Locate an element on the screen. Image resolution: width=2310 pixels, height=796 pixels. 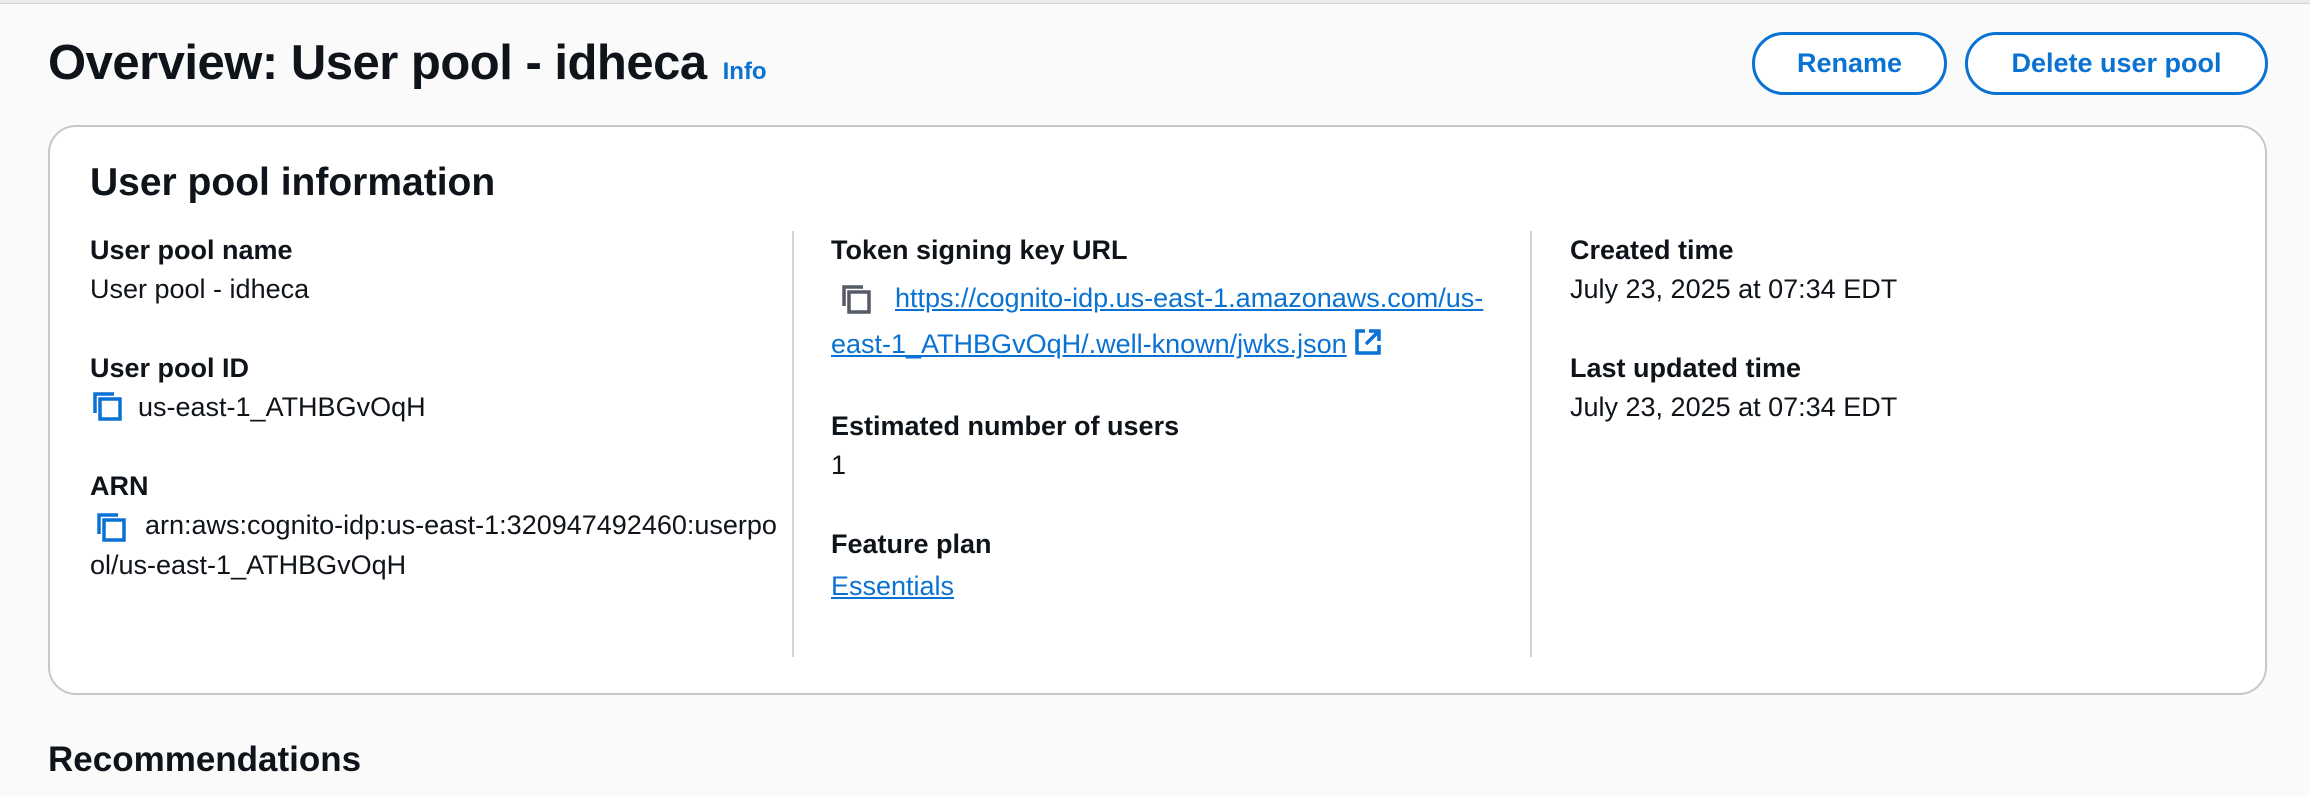
page-title: Overview: User pool - idheca is located at coordinates (377, 63).